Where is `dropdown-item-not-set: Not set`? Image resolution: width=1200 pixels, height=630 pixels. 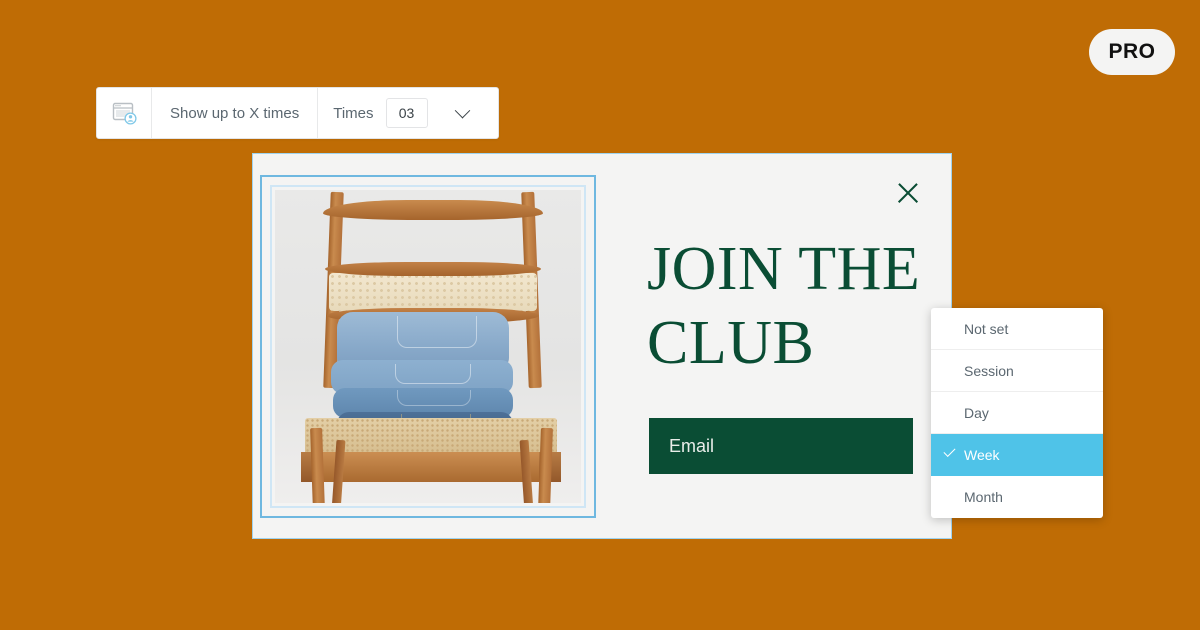
dropdown-item-not-set: Not set is located at coordinates (1017, 329).